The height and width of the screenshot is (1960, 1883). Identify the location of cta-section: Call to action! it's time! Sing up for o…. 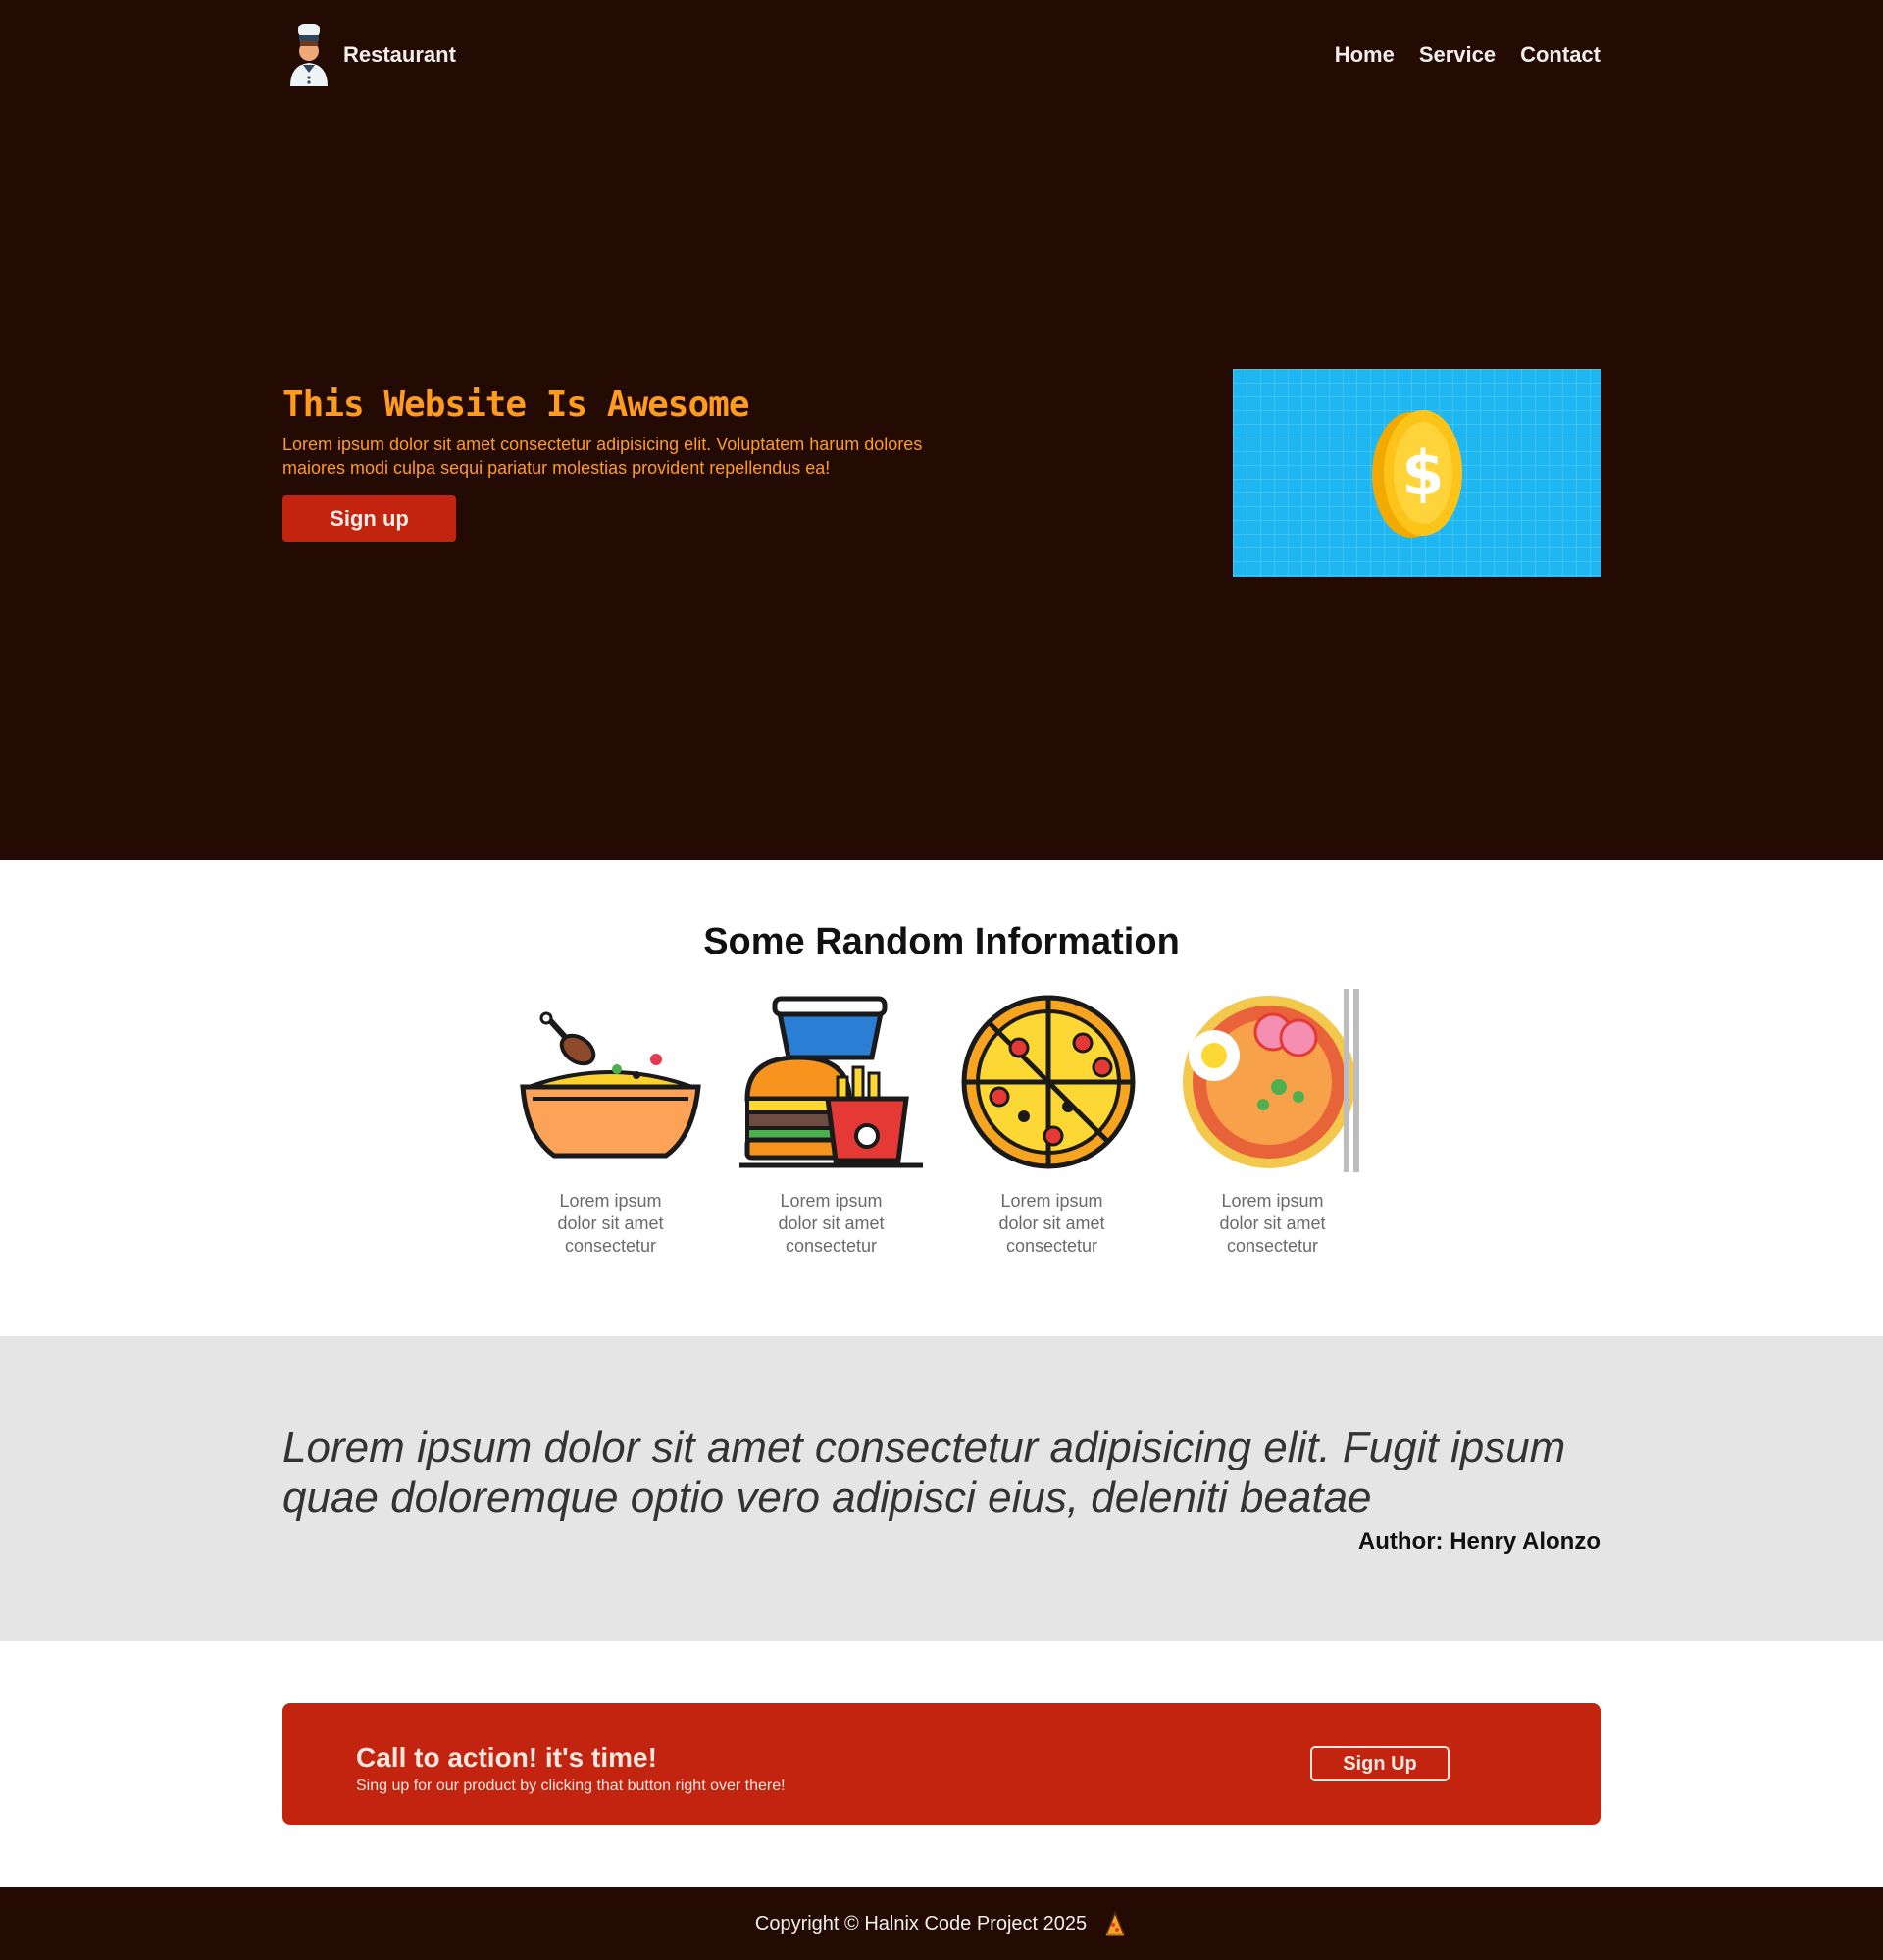
(941, 1764).